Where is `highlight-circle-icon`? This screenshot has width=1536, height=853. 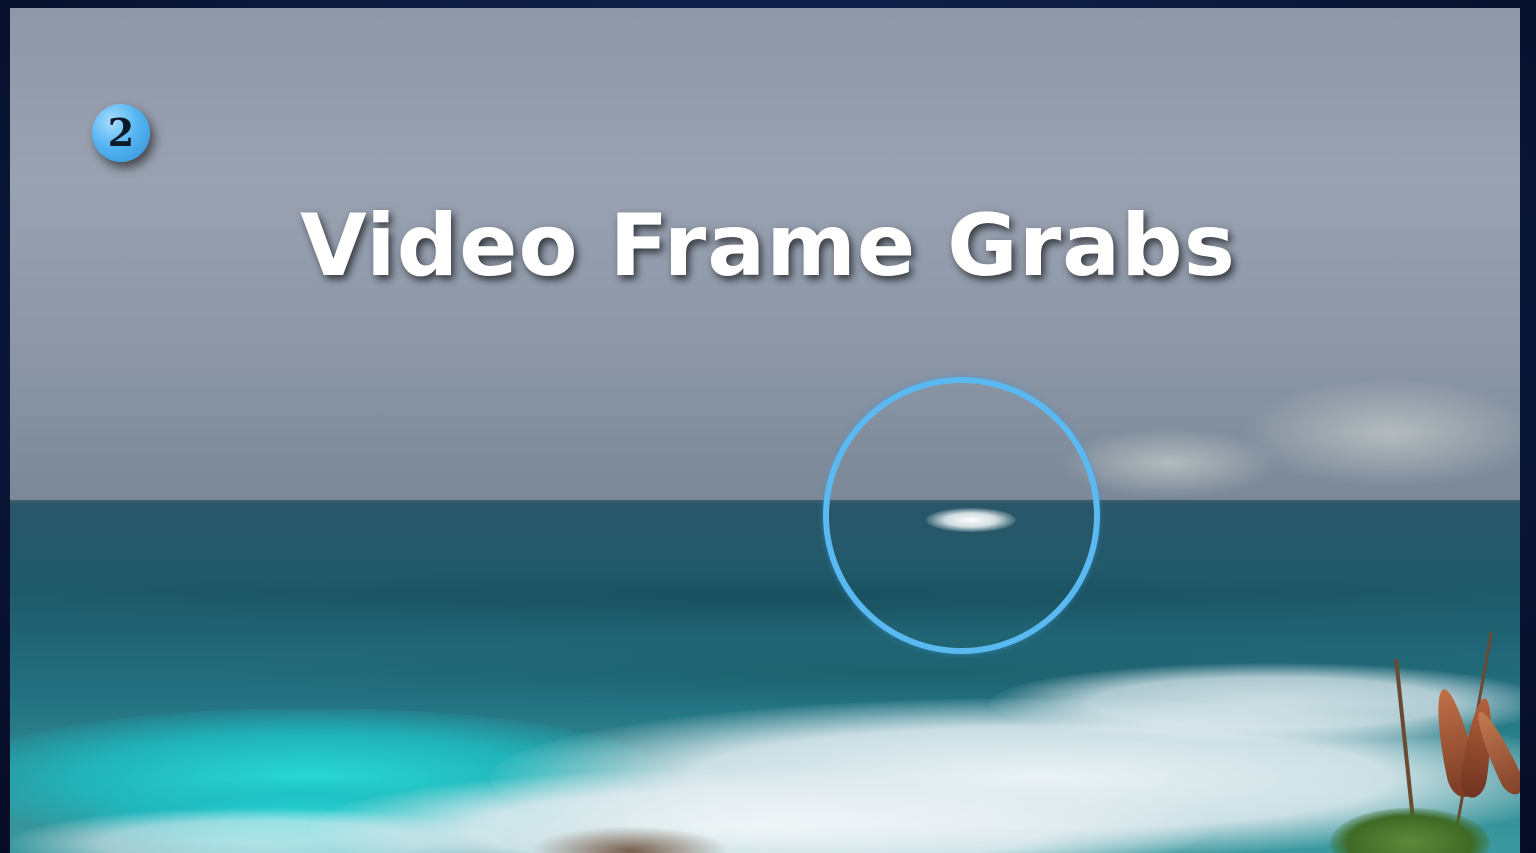 highlight-circle-icon is located at coordinates (961, 515).